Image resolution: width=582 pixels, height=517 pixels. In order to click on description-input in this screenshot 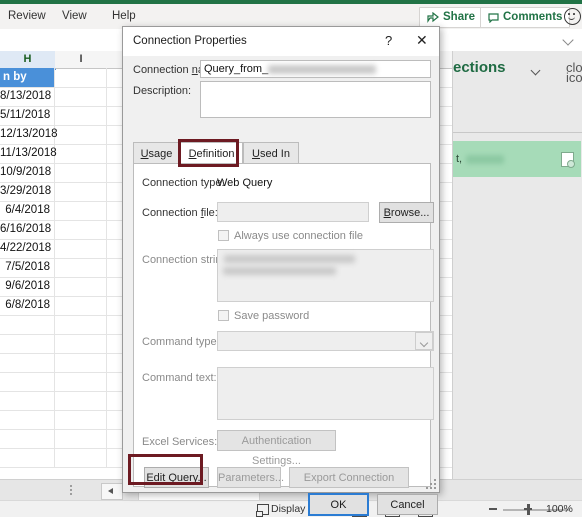, I will do `click(315, 99)`.